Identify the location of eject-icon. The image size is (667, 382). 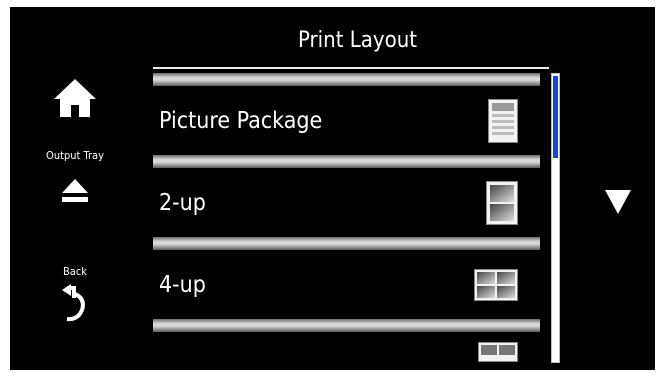
(75, 190).